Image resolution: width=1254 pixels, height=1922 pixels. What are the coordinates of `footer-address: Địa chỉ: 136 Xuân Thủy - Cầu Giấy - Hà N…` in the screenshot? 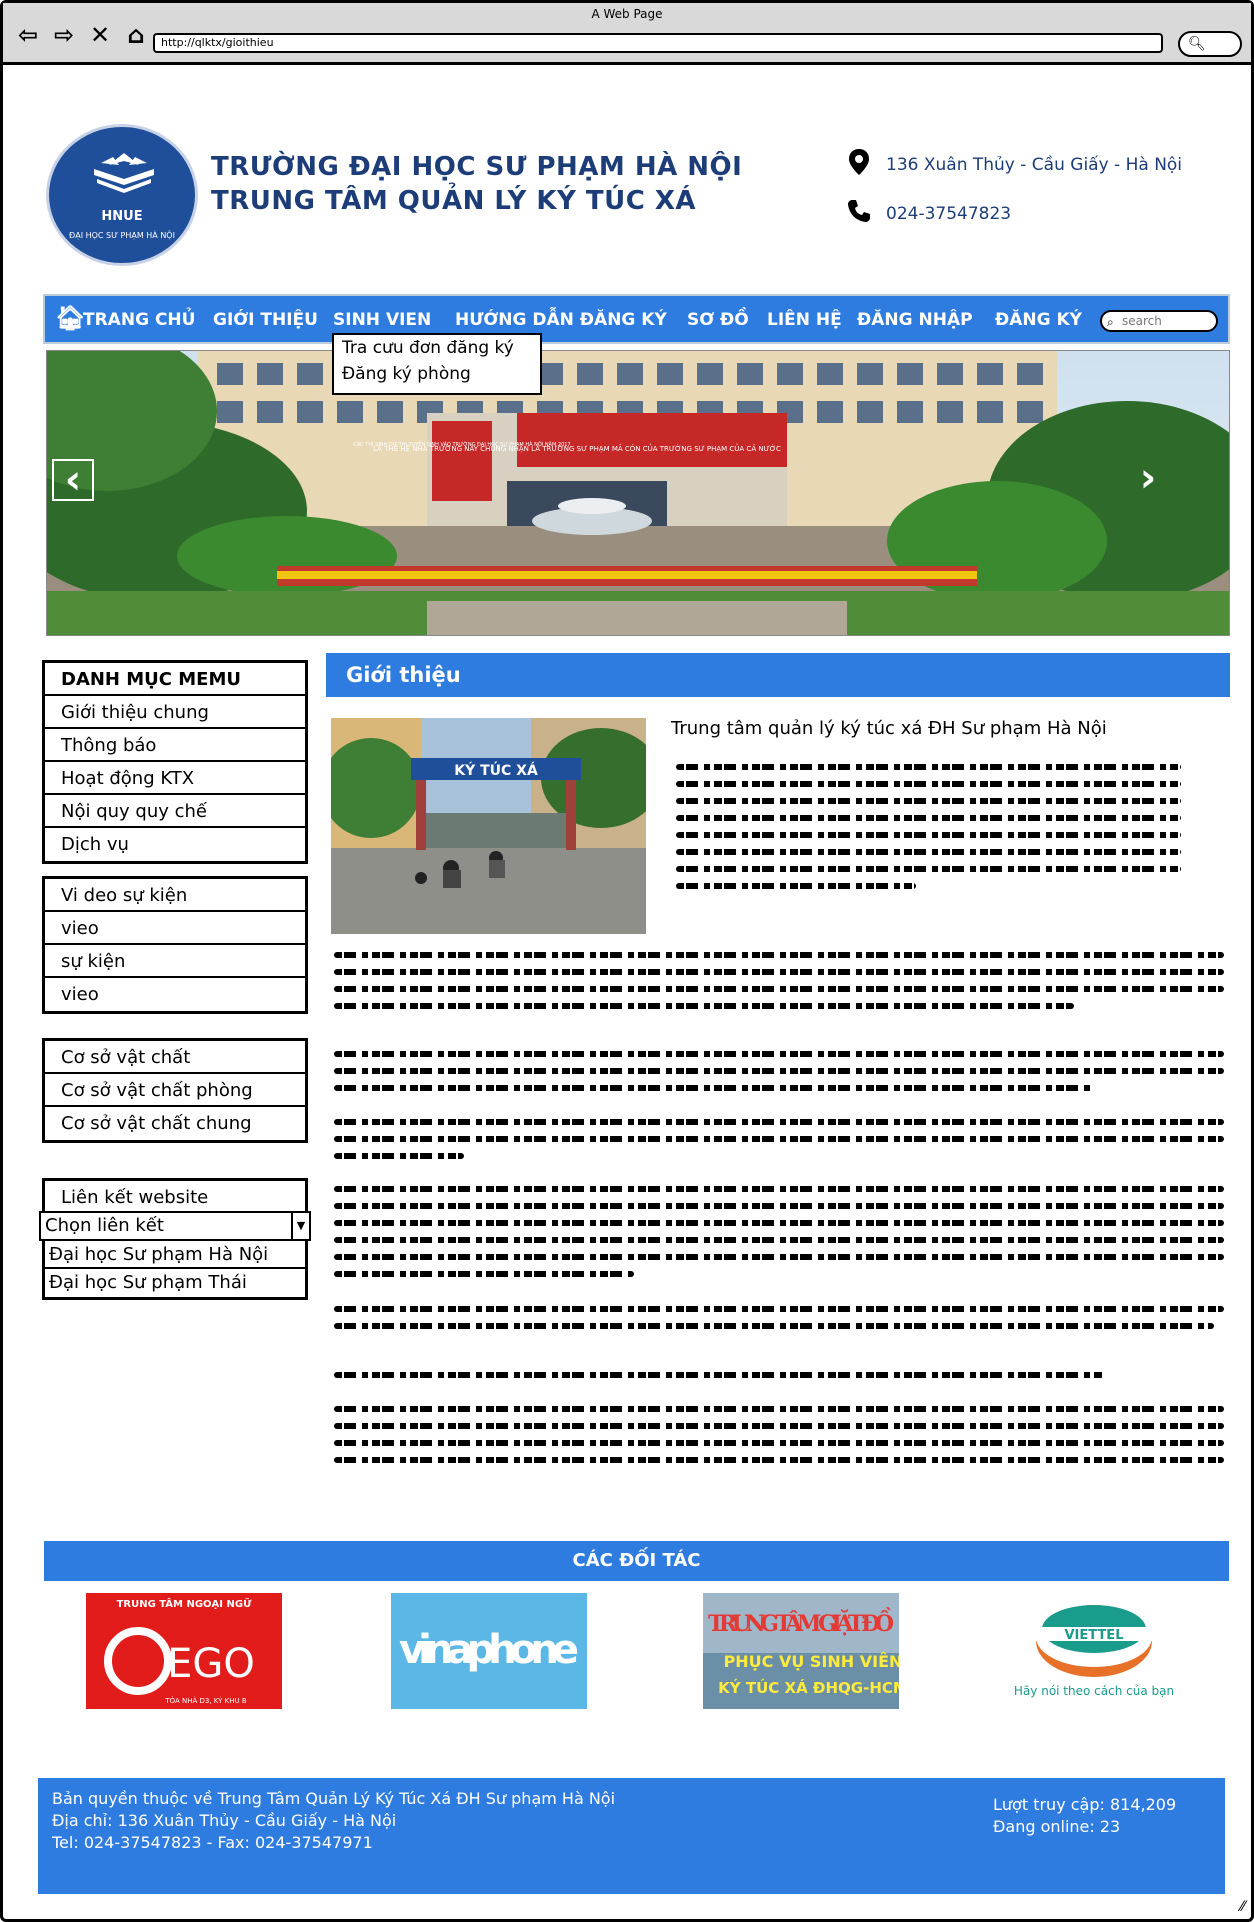 It's located at (224, 1820).